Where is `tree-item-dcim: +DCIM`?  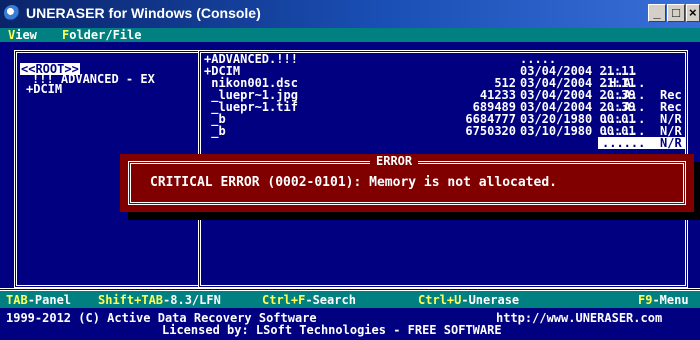
tree-item-dcim: +DCIM is located at coordinates (44, 89).